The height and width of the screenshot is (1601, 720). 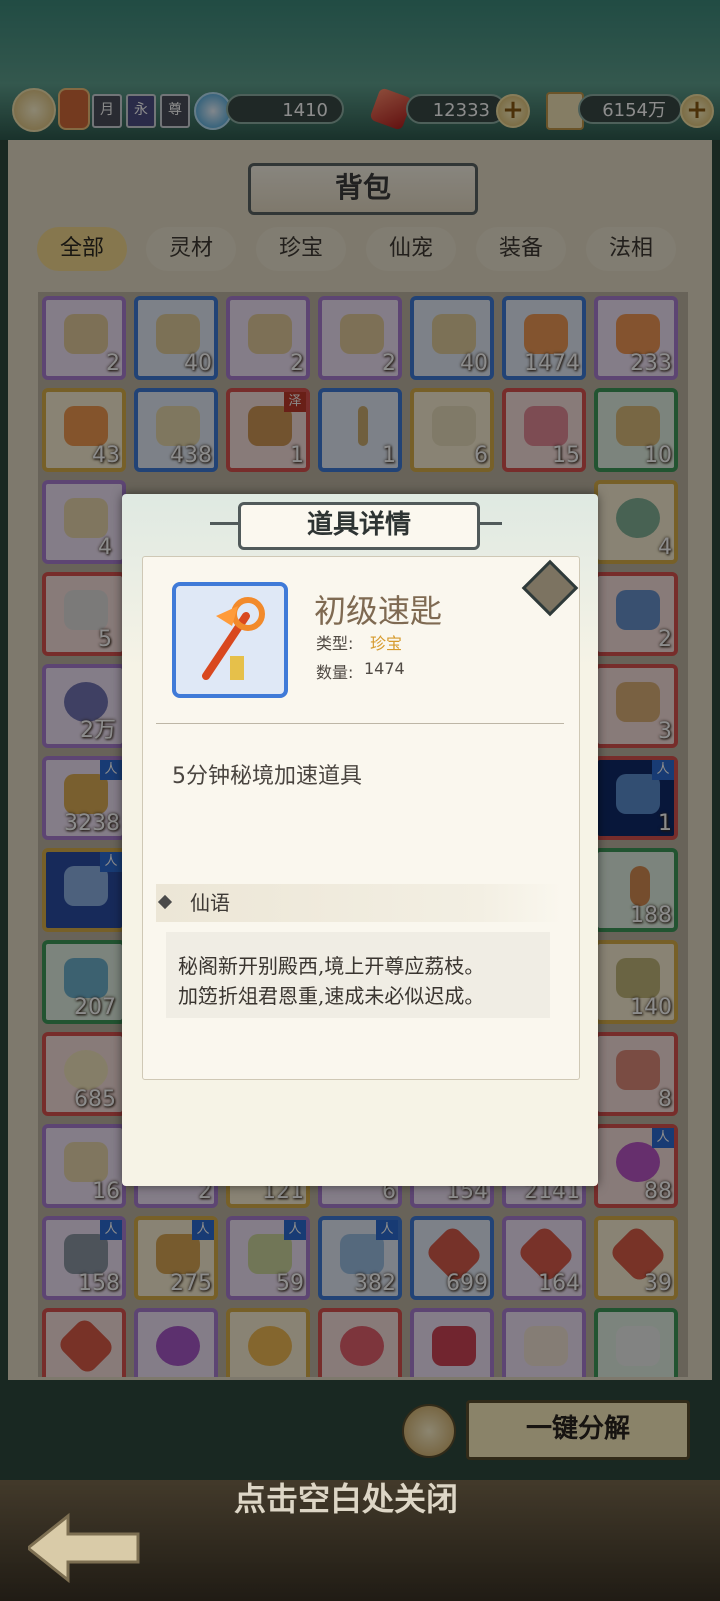 What do you see at coordinates (335, 672) in the screenshot?
I see `item-quantity-label: 数量:` at bounding box center [335, 672].